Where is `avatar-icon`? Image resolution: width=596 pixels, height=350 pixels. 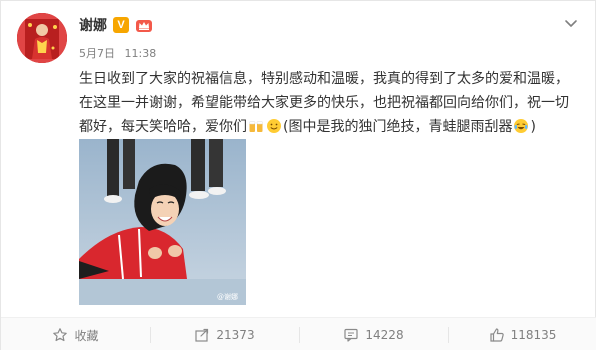 avatar-icon is located at coordinates (42, 38).